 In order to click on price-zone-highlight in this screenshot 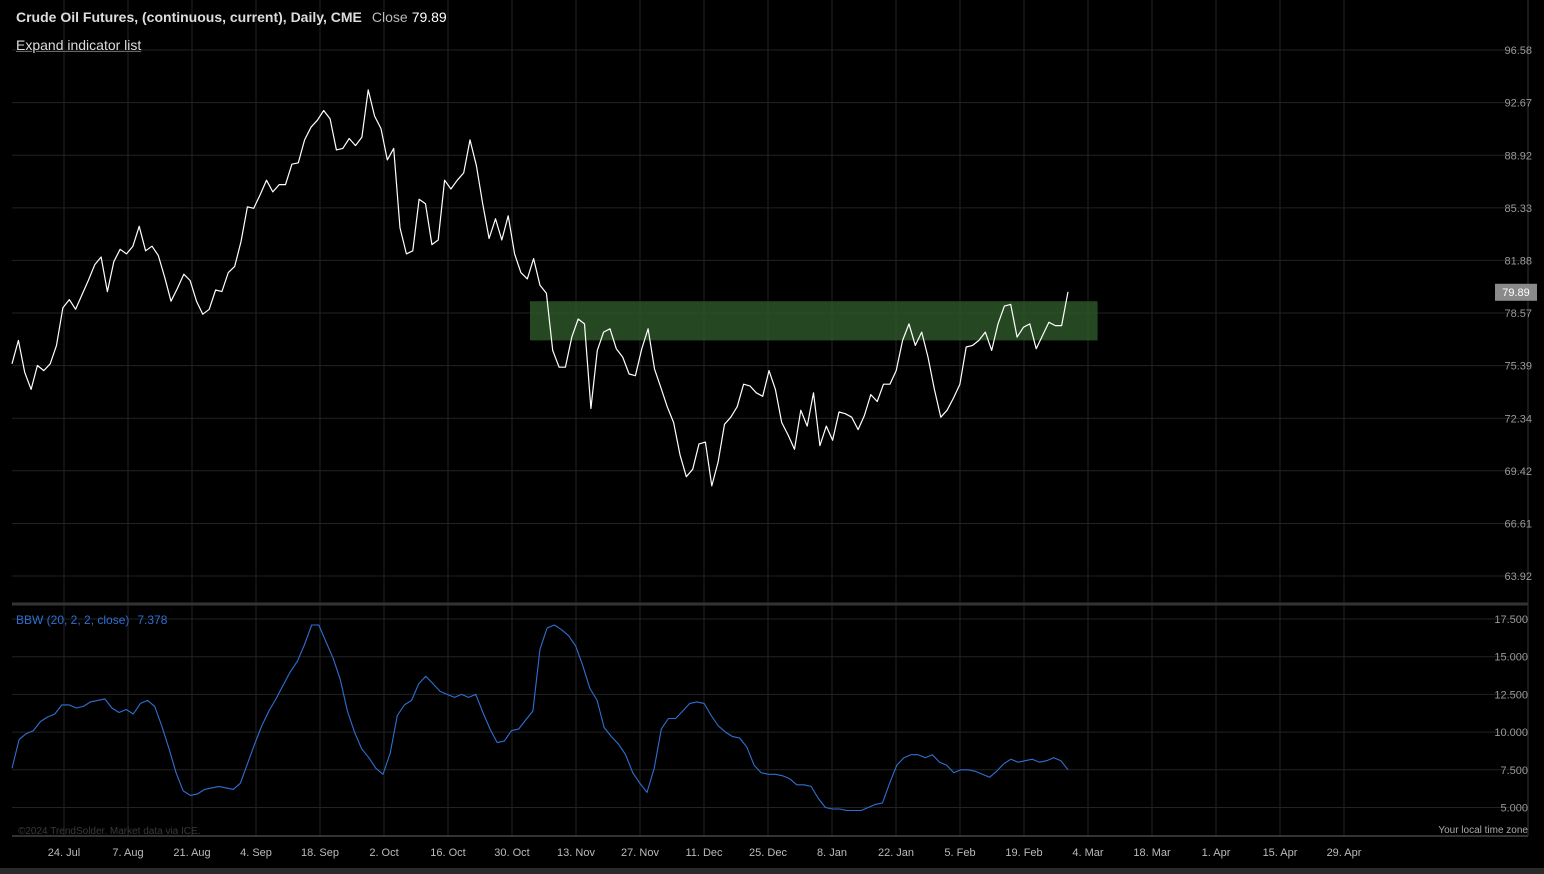, I will do `click(814, 321)`.